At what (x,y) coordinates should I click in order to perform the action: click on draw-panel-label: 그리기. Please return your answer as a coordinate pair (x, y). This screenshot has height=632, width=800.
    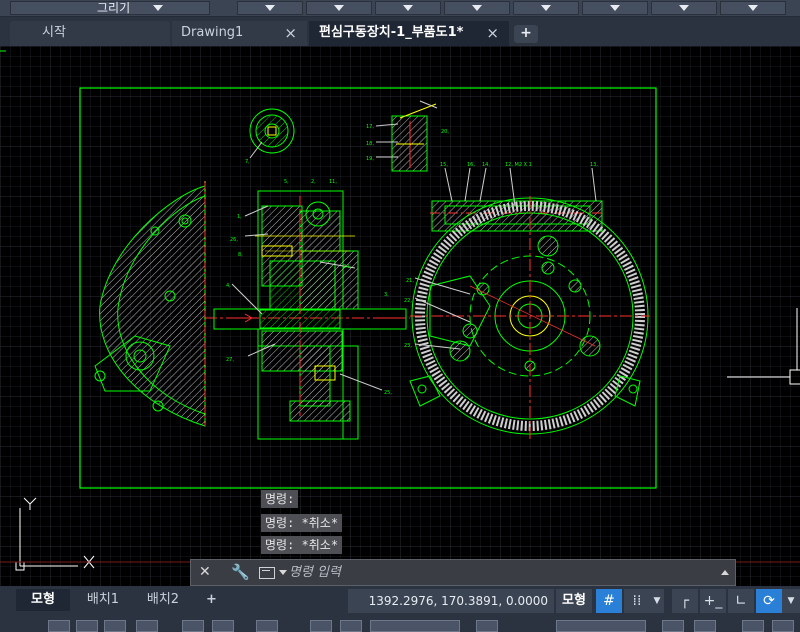
    Looking at the image, I should click on (114, 8).